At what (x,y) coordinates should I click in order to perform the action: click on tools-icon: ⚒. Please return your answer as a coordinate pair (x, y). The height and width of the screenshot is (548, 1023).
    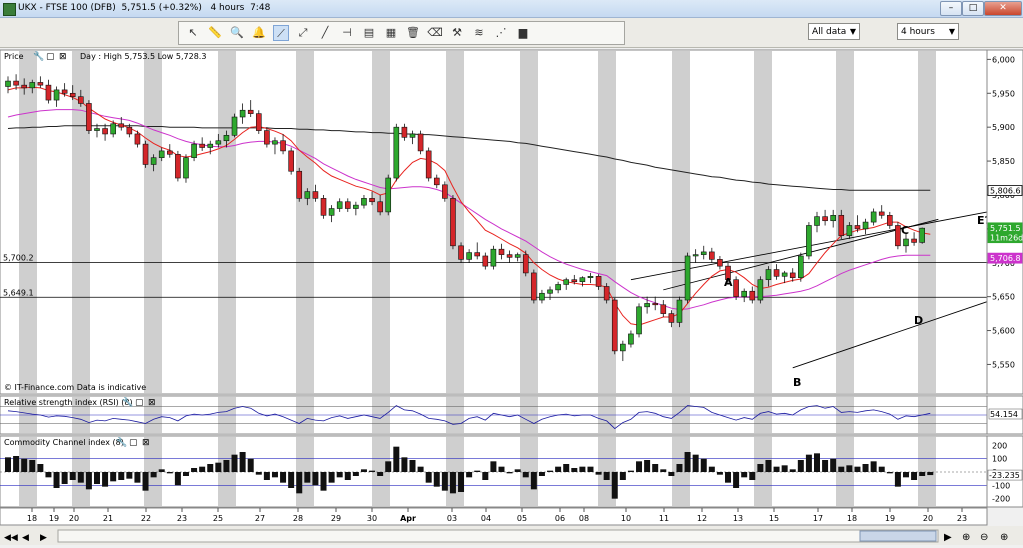
    Looking at the image, I should click on (457, 33).